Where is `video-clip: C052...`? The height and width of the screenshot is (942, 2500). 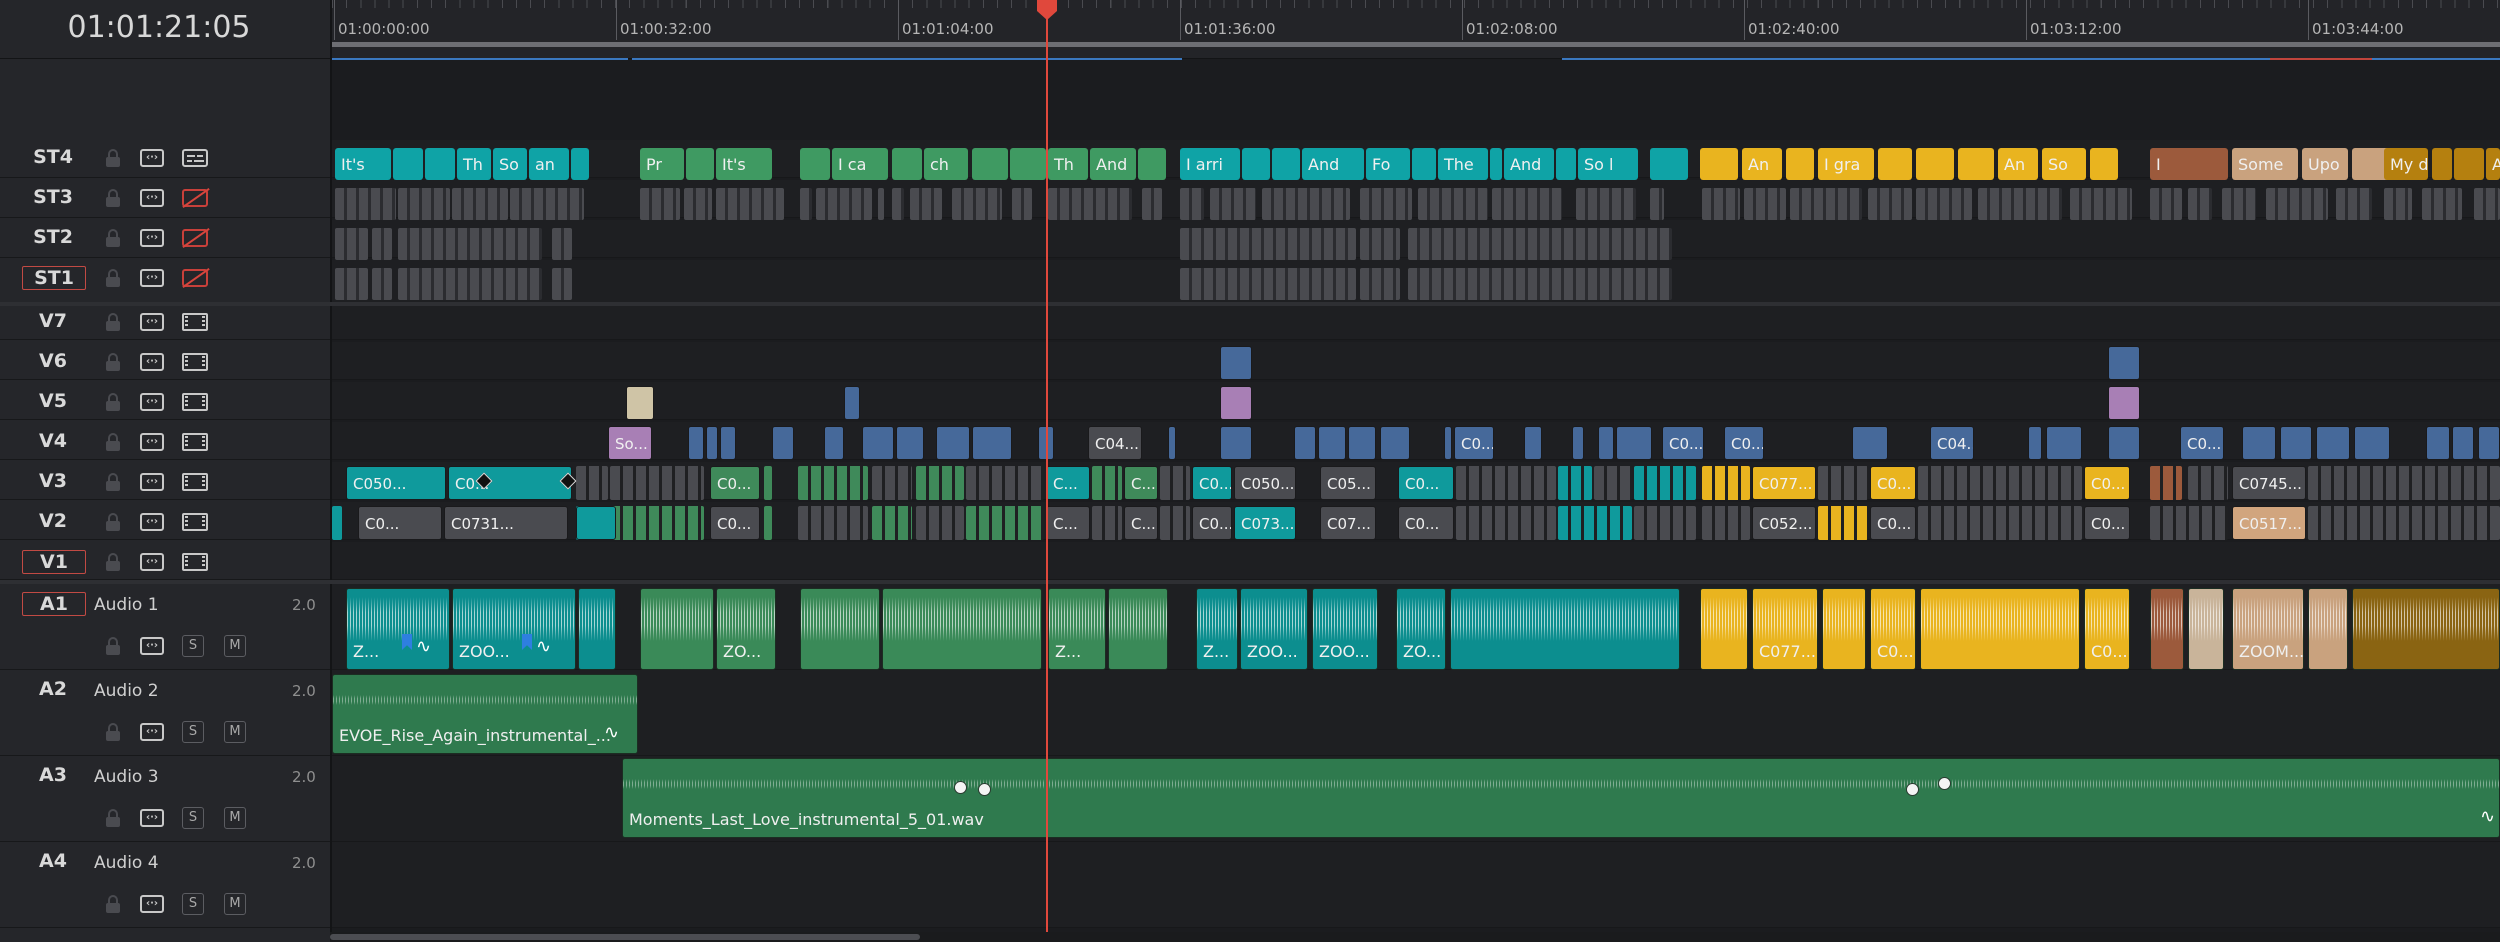
video-clip: C052... is located at coordinates (1784, 523).